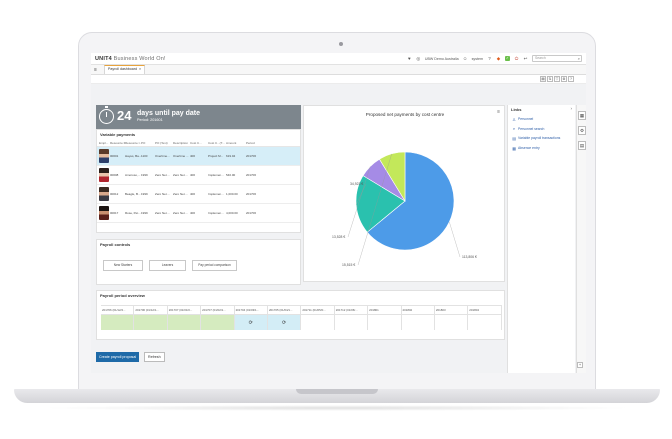  I want to click on document-icon: ▤, so click(582, 145).